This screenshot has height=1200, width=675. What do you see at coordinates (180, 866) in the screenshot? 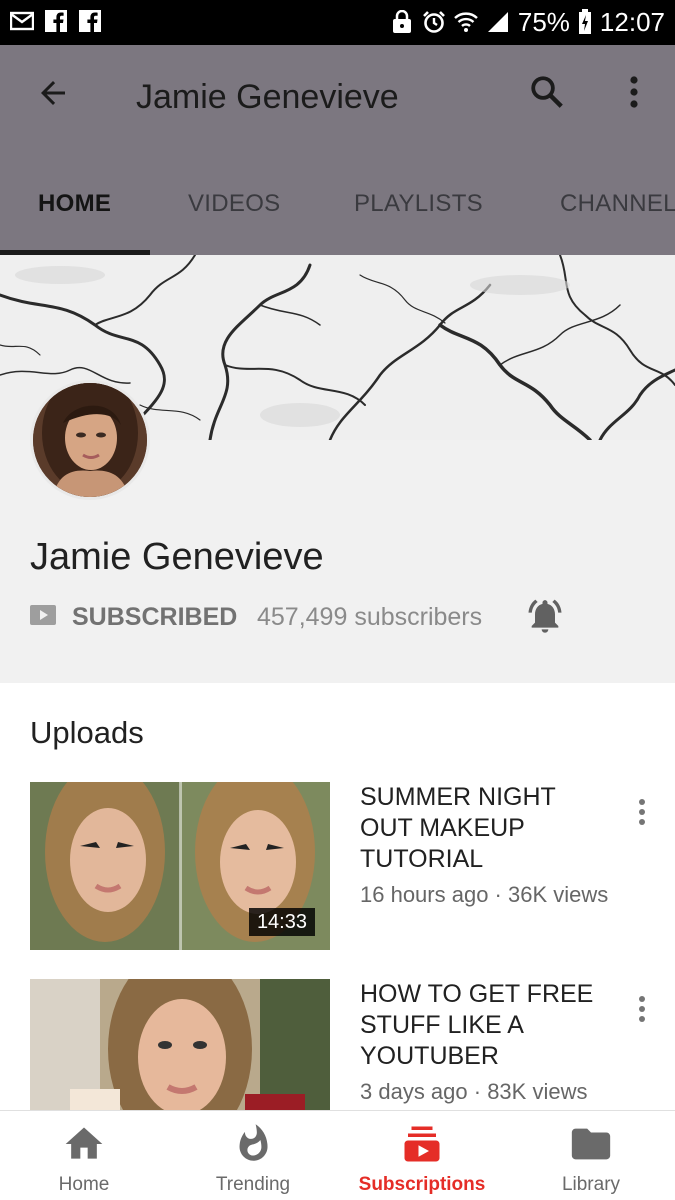
I see `video-thumbnail: 14:33` at bounding box center [180, 866].